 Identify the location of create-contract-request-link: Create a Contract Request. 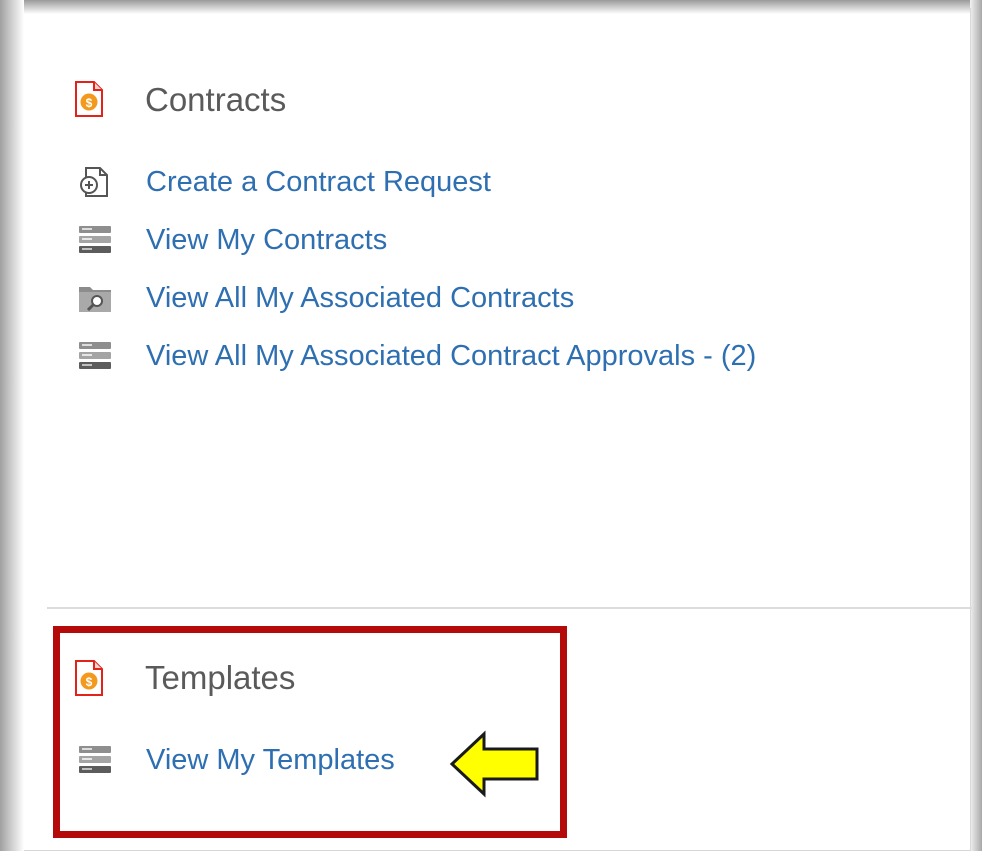
(284, 182).